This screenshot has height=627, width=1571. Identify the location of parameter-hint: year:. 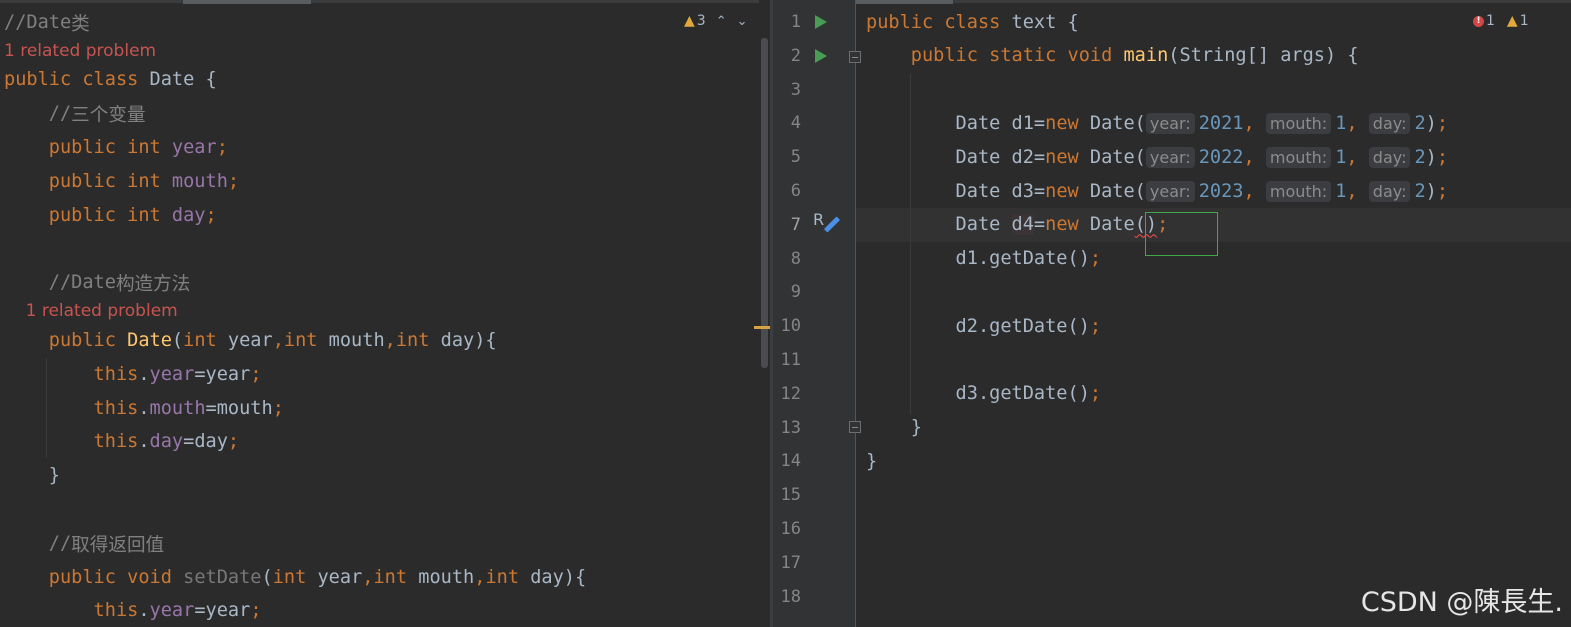
(1170, 123).